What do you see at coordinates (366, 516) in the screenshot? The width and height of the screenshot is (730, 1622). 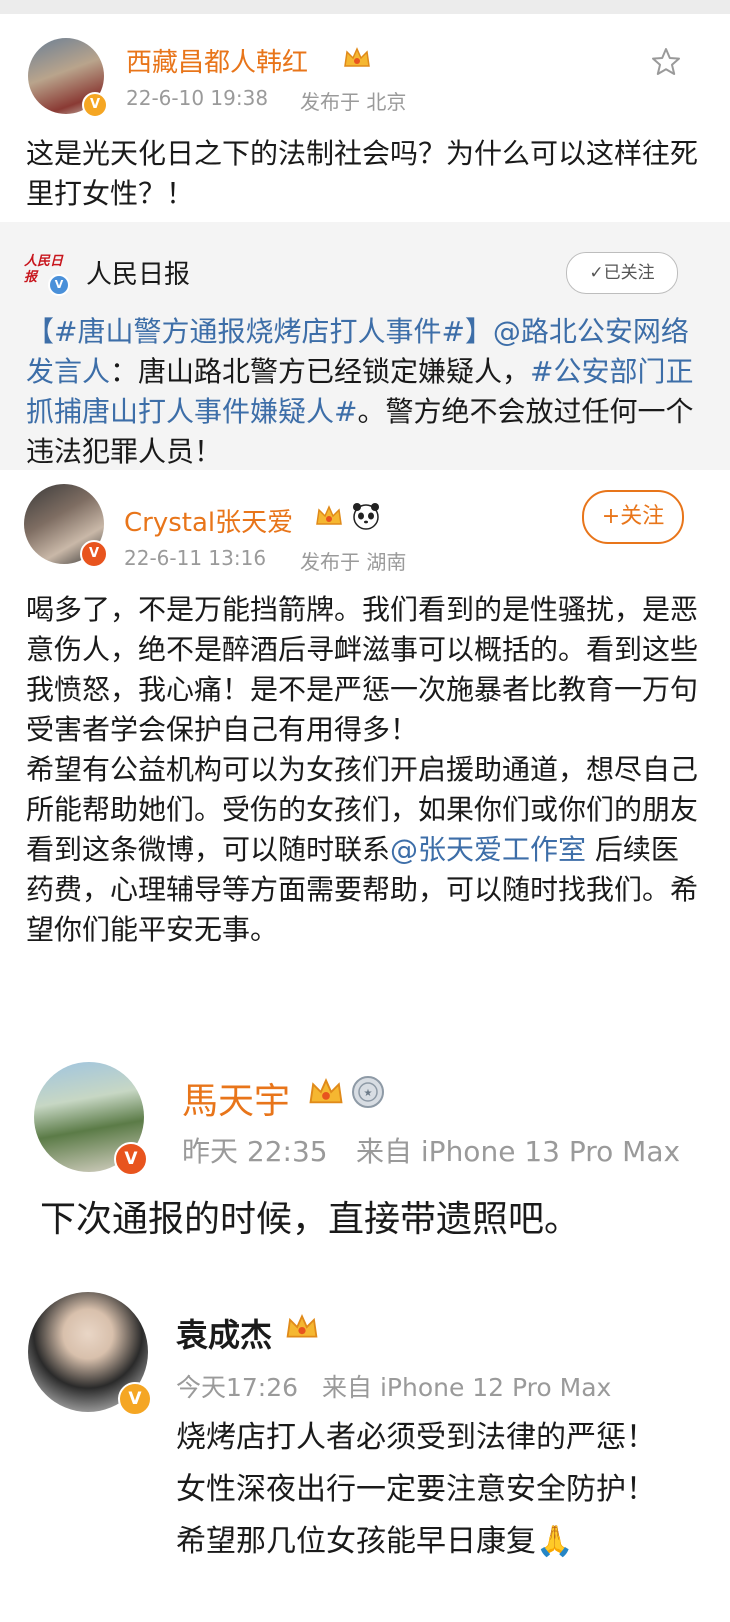 I see `panda-icon` at bounding box center [366, 516].